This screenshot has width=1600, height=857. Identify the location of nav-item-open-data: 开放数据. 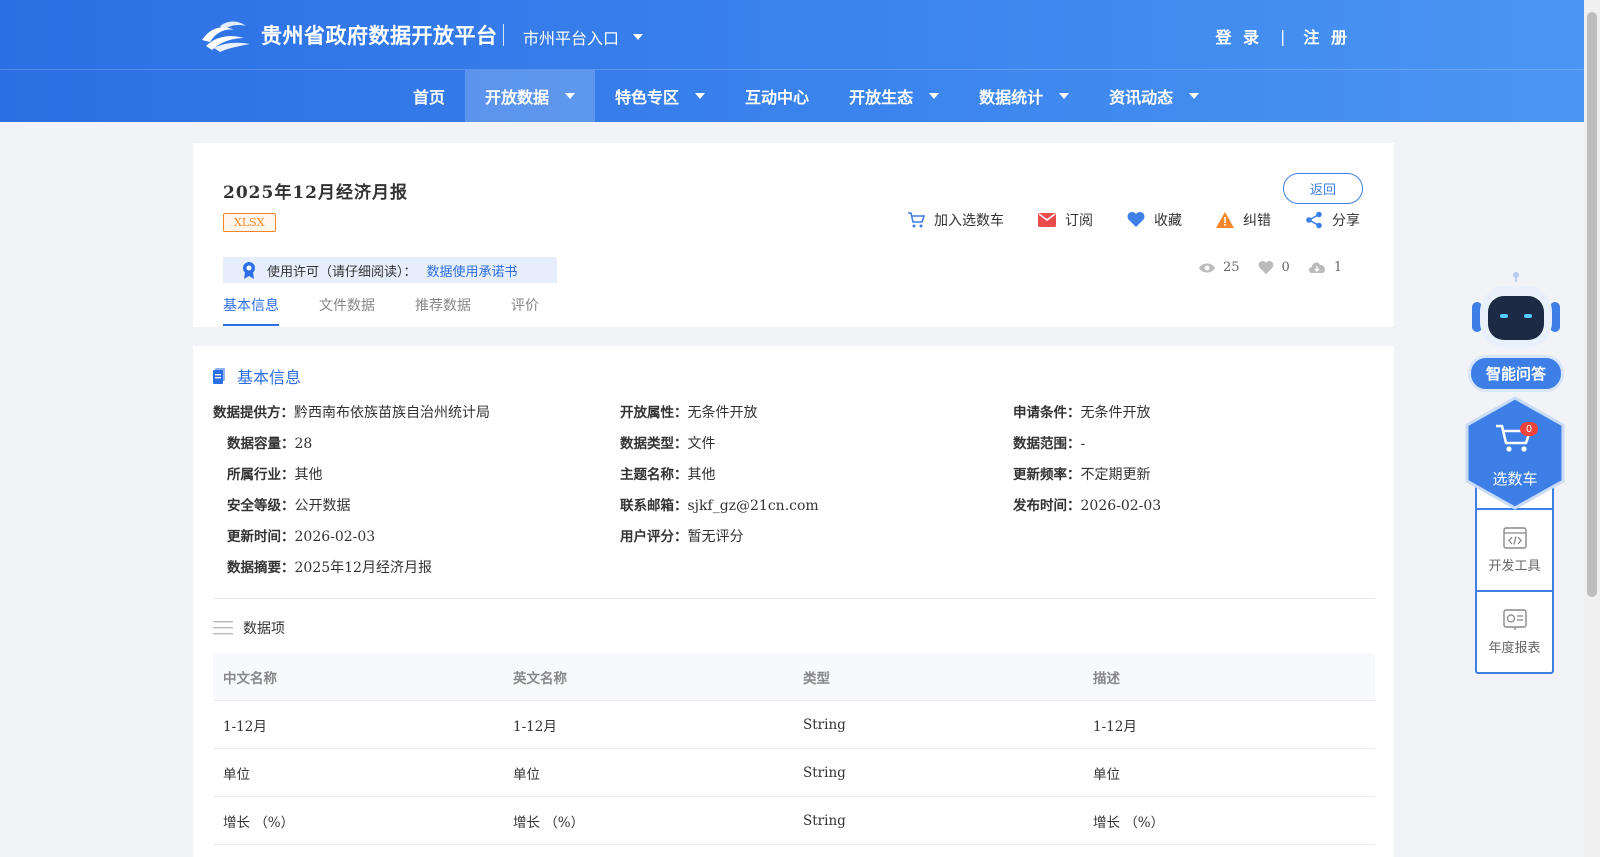
(530, 96).